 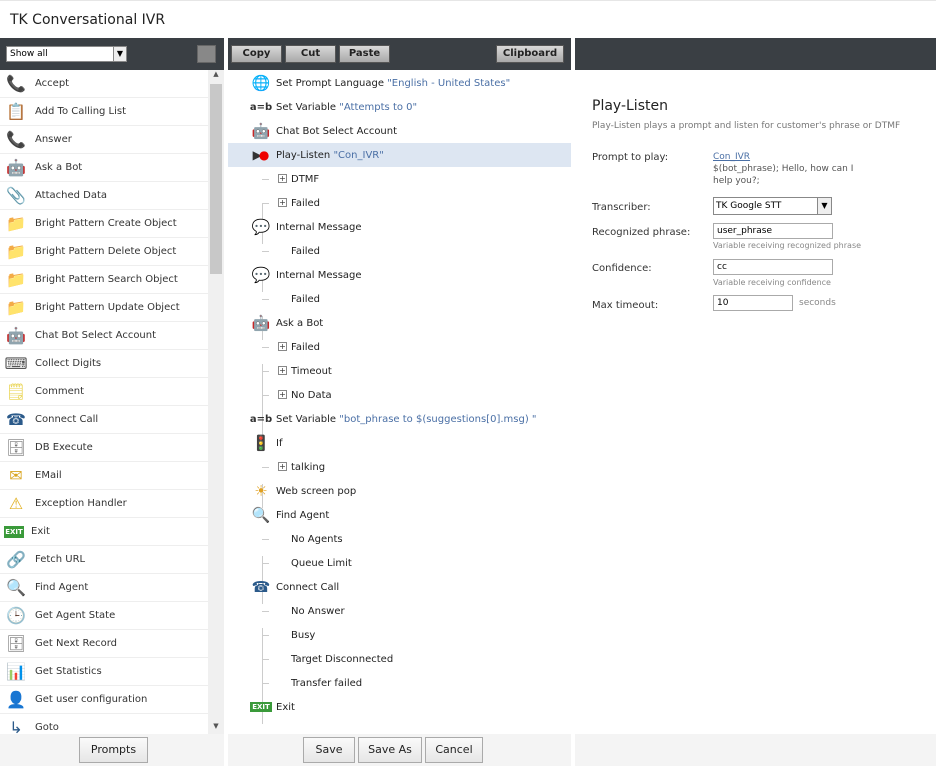 What do you see at coordinates (530, 54) in the screenshot?
I see `clipboard-button: Clipboard` at bounding box center [530, 54].